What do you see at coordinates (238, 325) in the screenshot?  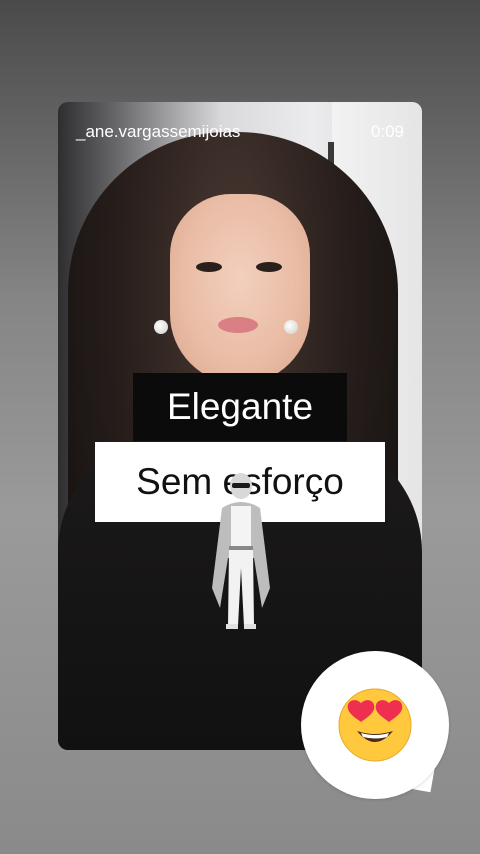 I see `model-lips` at bounding box center [238, 325].